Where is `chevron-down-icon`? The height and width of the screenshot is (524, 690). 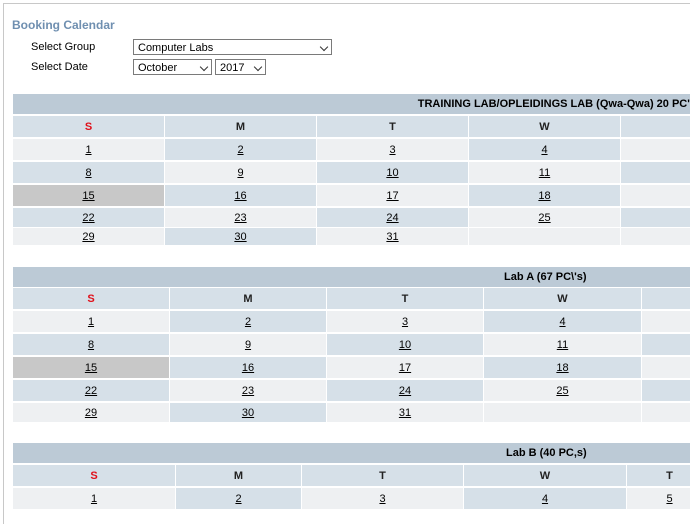
chevron-down-icon is located at coordinates (258, 67).